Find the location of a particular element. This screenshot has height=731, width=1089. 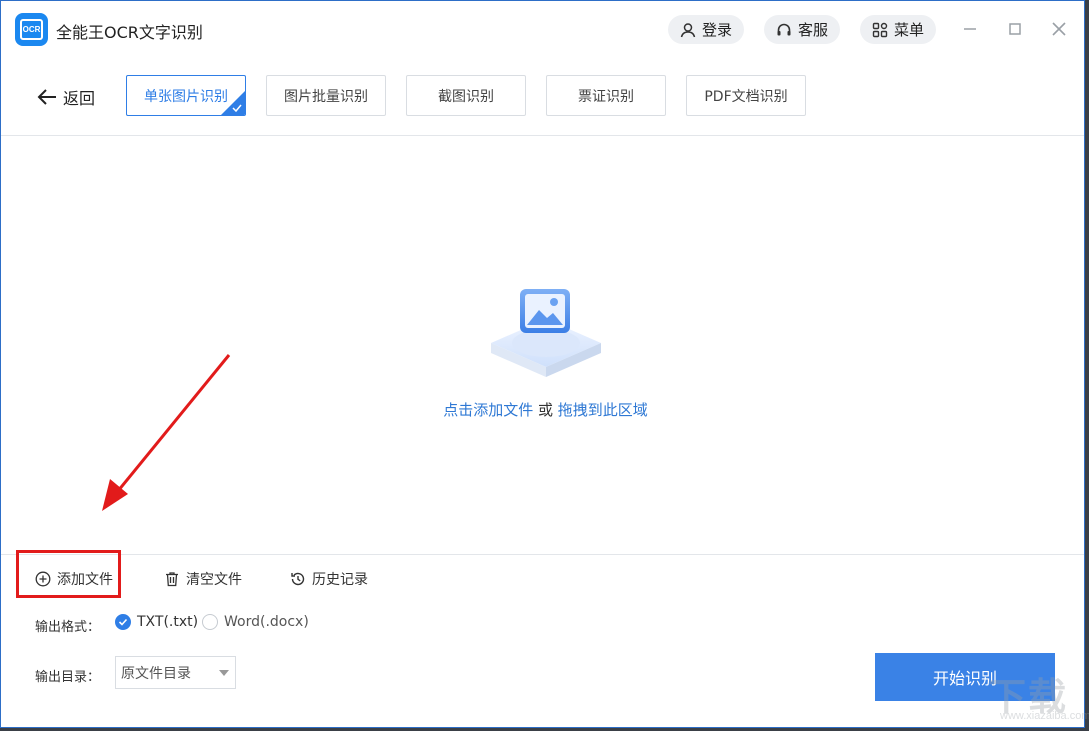

grid-menu-icon is located at coordinates (880, 29).